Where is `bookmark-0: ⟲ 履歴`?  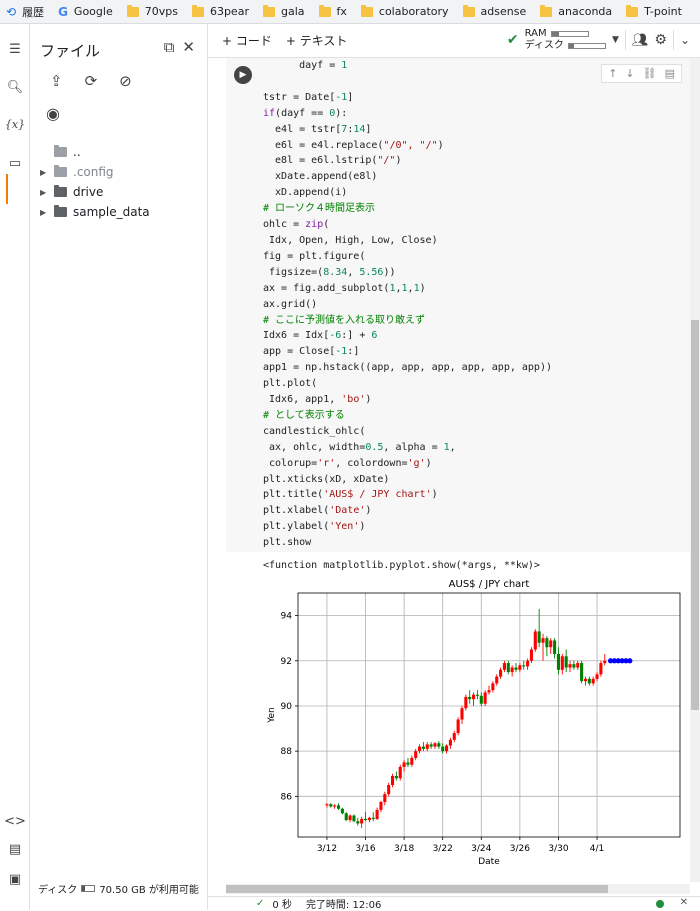
bookmark-0: ⟲ 履歴 is located at coordinates (26, 11).